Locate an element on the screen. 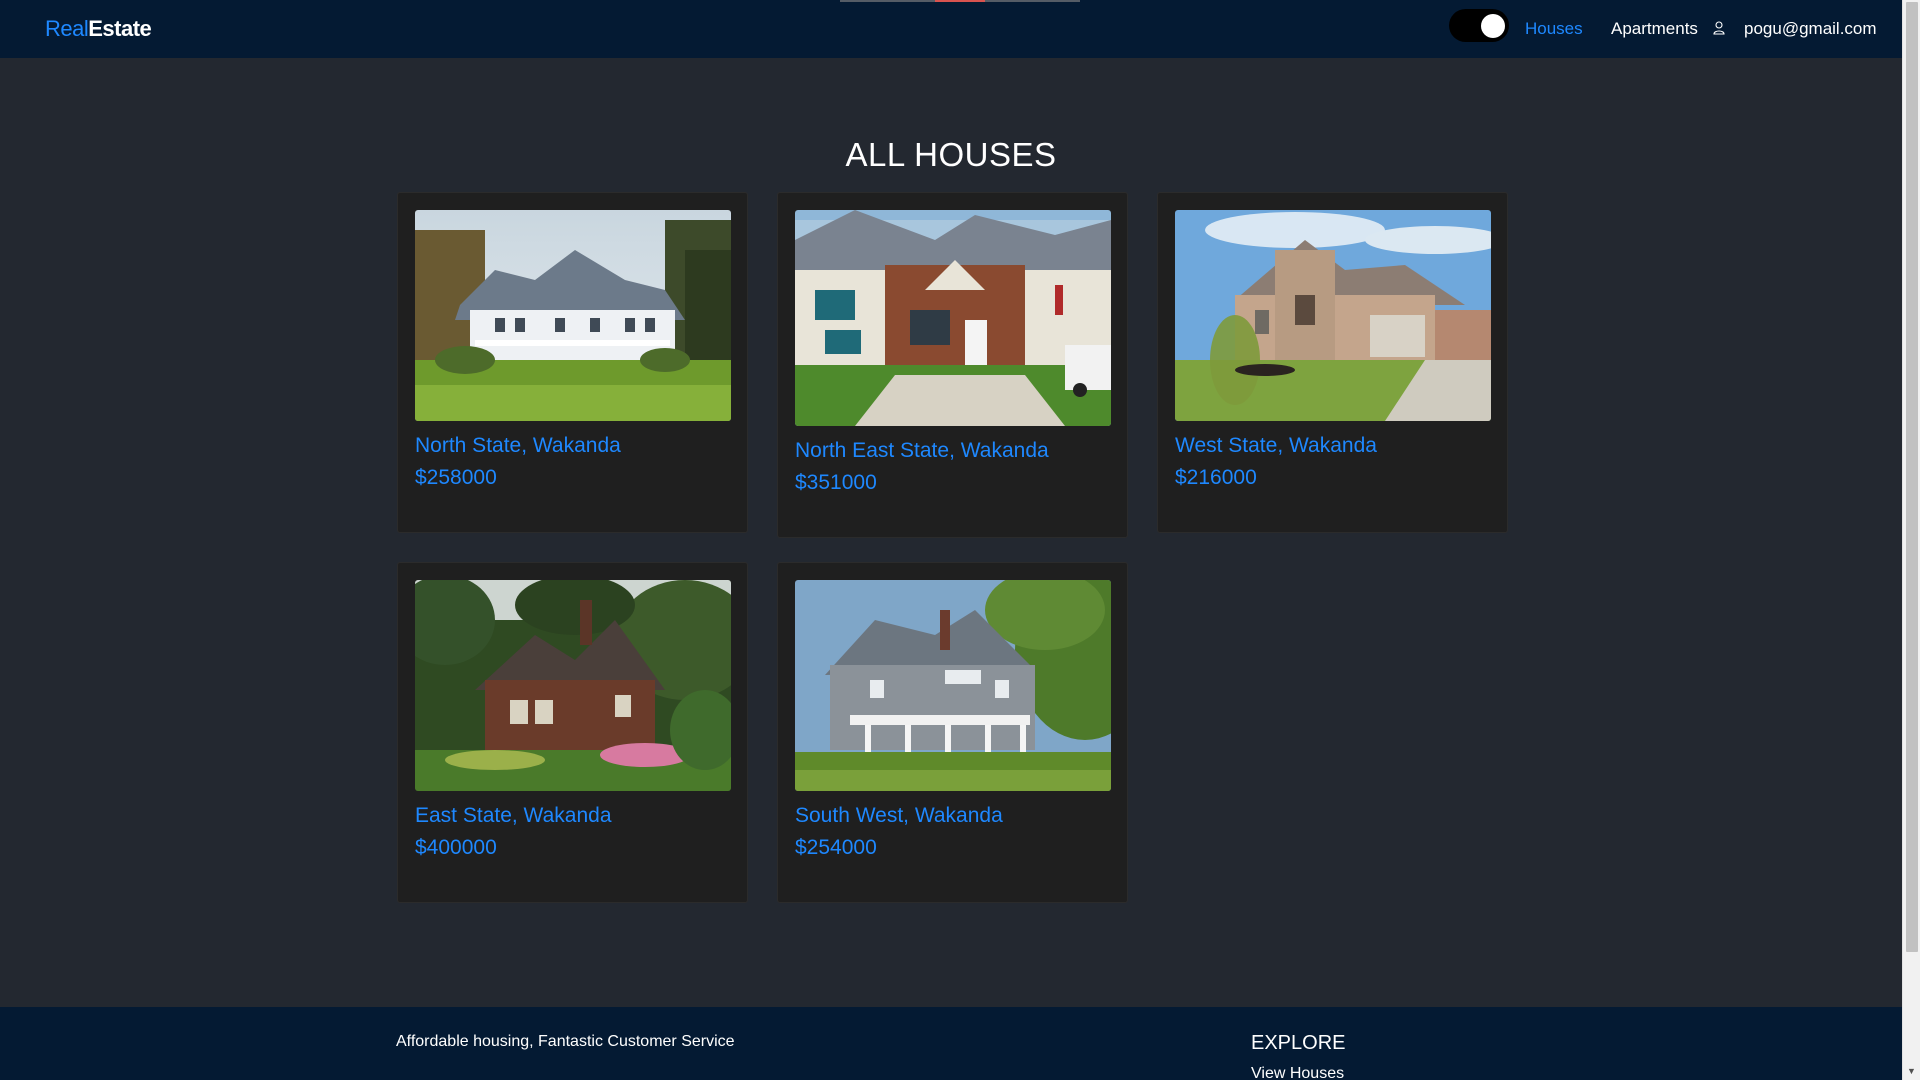  listing-location: West State, Wakanda is located at coordinates (1276, 445).